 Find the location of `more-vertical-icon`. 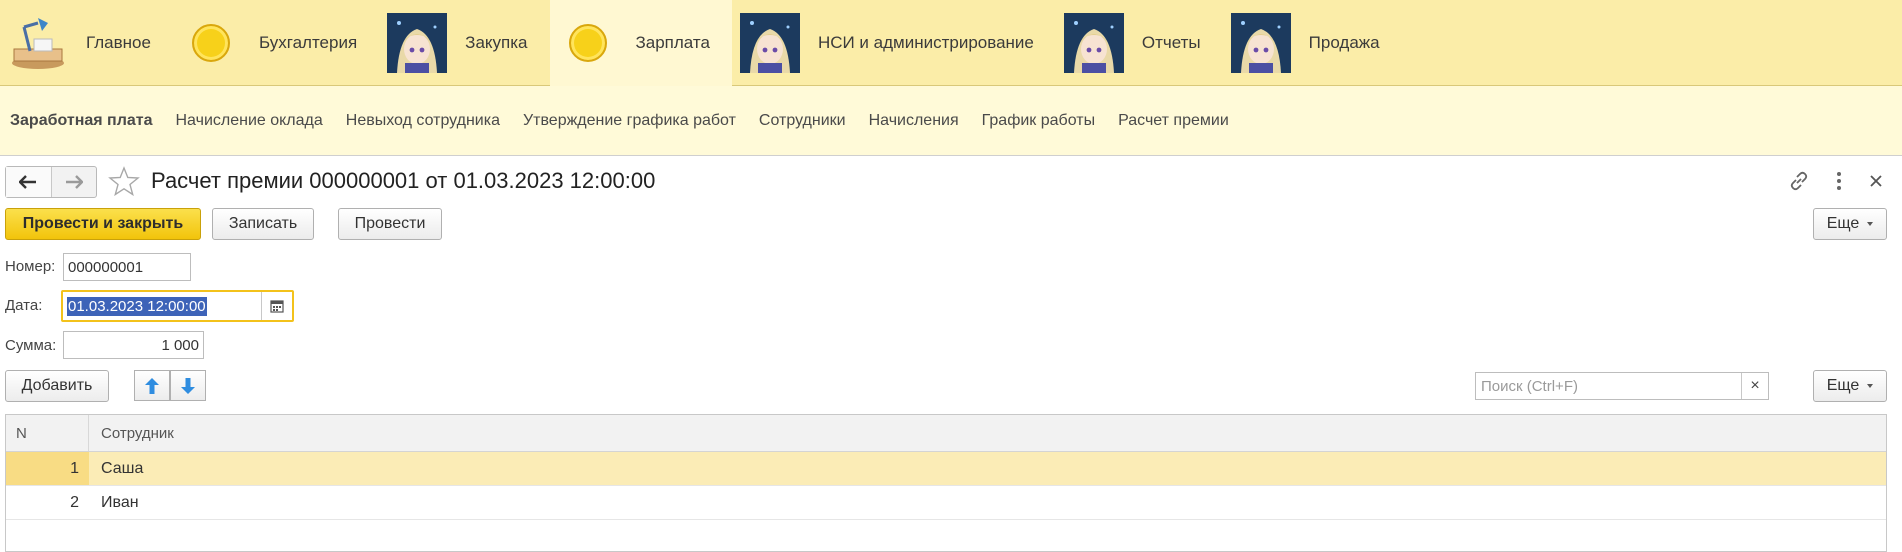

more-vertical-icon is located at coordinates (1839, 181).